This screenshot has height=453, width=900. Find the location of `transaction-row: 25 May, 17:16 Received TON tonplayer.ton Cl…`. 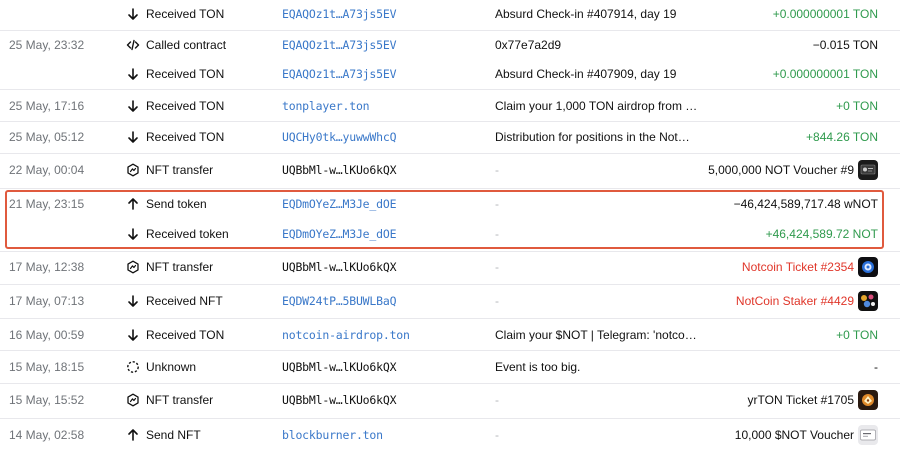

transaction-row: 25 May, 17:16 Received TON tonplayer.ton Cl… is located at coordinates (450, 106).